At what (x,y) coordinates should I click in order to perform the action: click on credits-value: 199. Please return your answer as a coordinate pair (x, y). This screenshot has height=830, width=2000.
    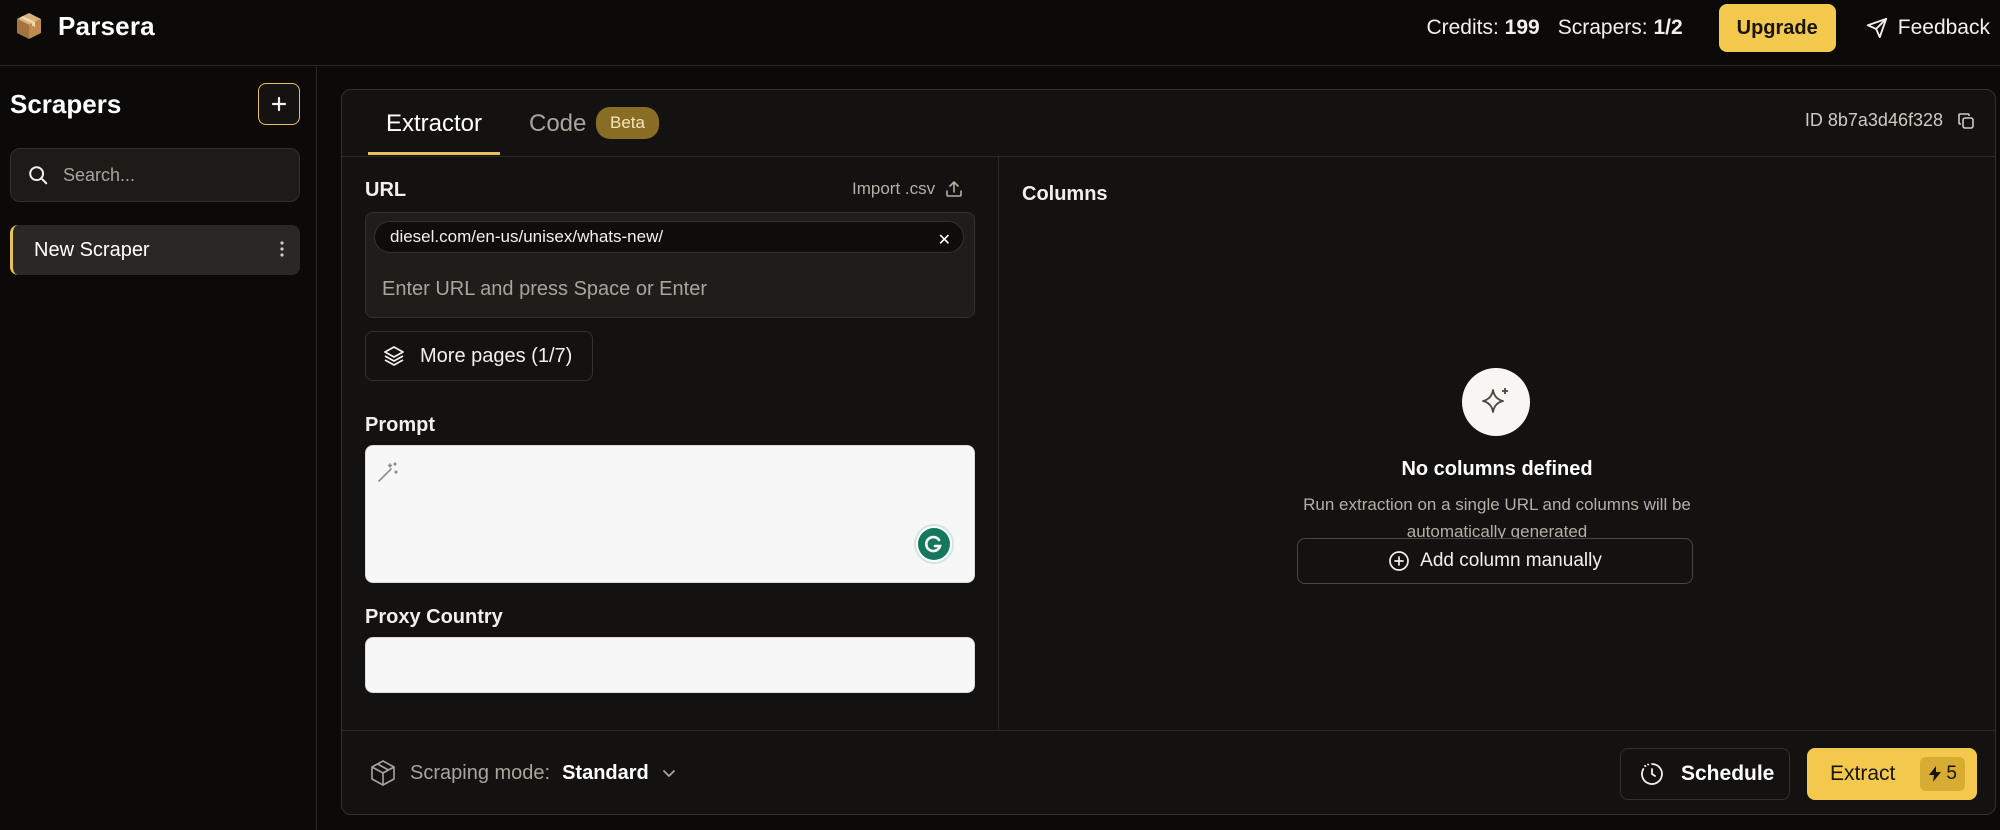
    Looking at the image, I should click on (1522, 27).